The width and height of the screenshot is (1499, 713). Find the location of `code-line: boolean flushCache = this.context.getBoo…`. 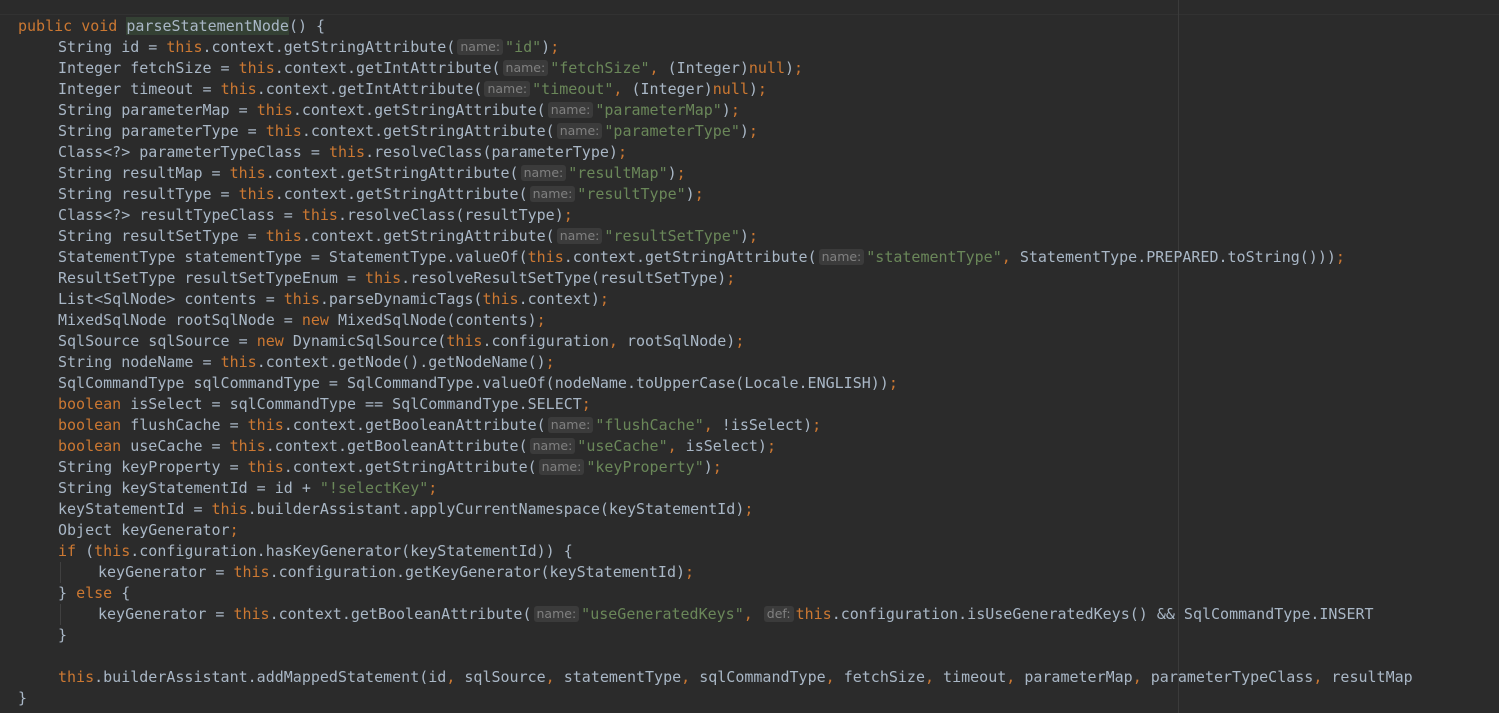

code-line: boolean flushCache = this.context.getBoo… is located at coordinates (715, 425).